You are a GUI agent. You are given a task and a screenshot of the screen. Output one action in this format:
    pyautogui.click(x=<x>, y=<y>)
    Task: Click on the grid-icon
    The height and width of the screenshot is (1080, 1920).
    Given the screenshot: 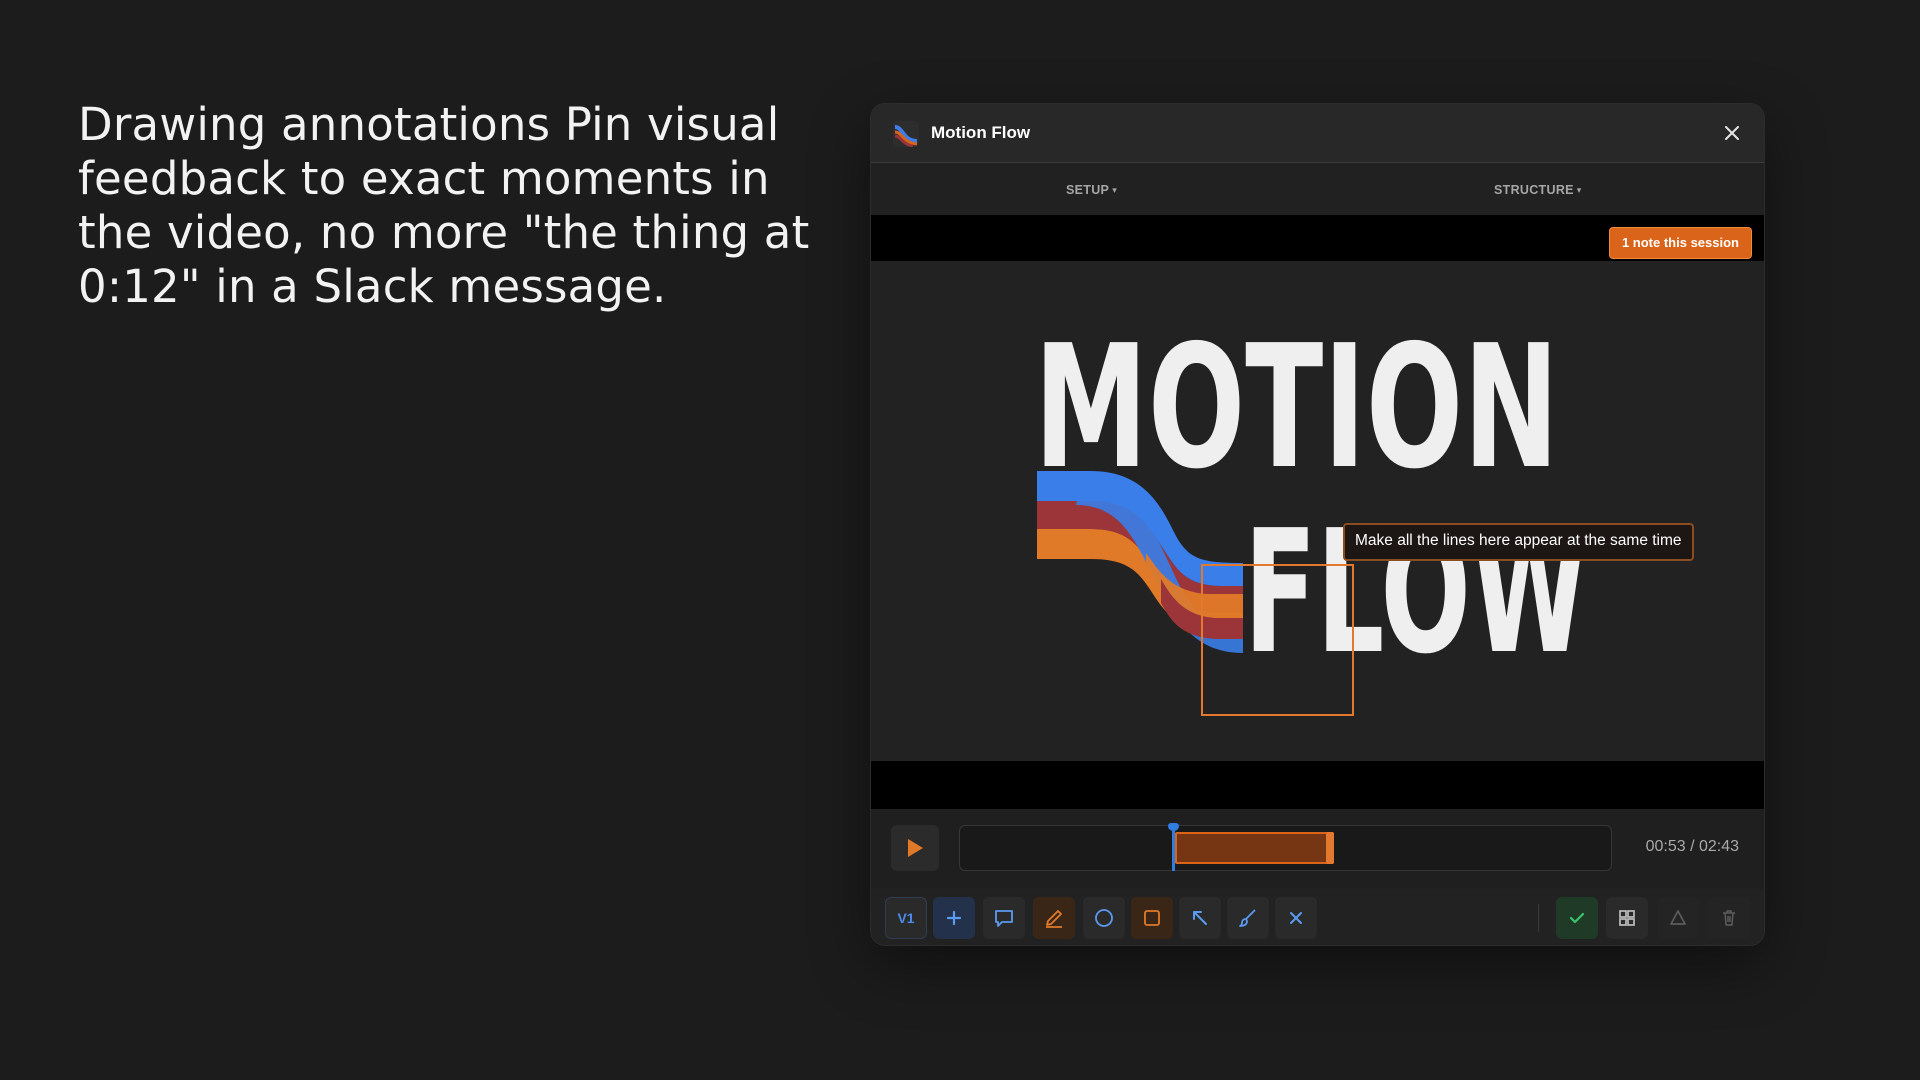 What is the action you would take?
    pyautogui.click(x=1627, y=918)
    